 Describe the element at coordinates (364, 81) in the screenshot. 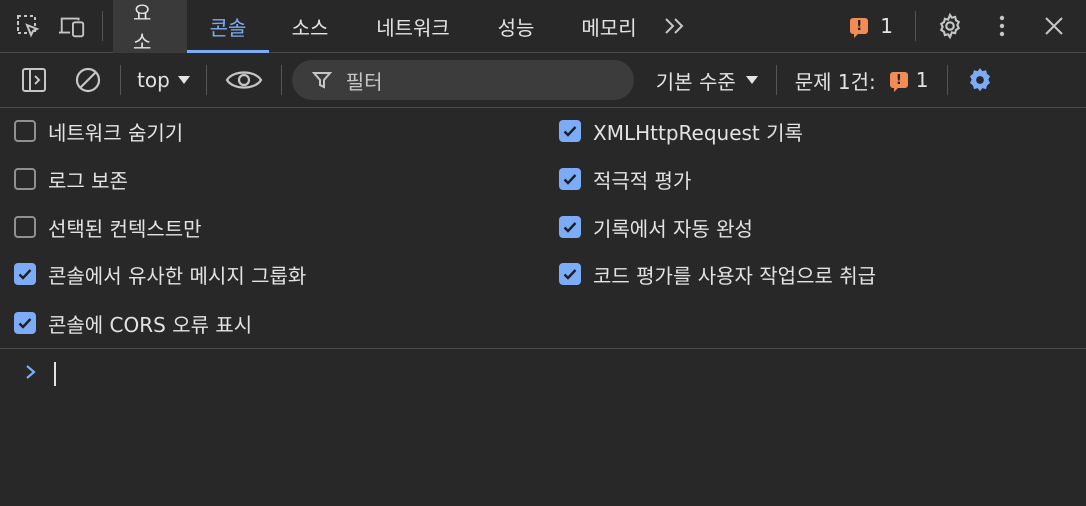

I see `filter-placeholder: 필터` at that location.